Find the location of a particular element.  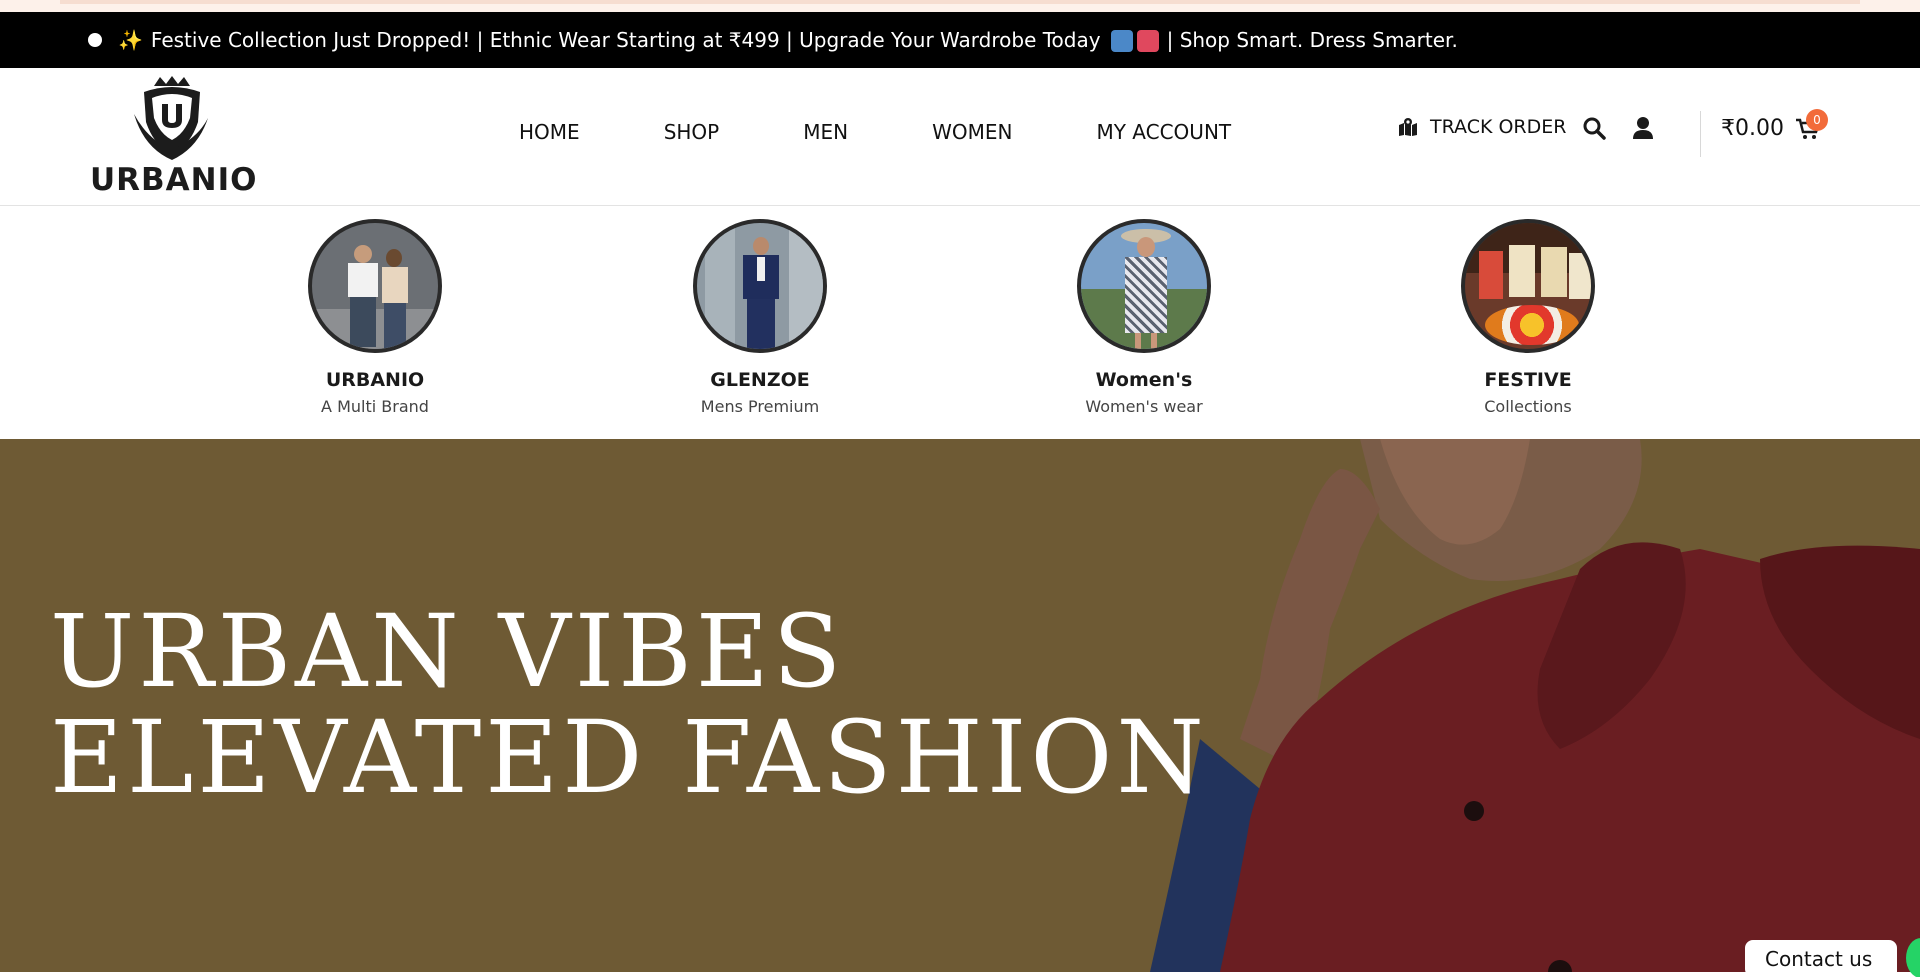

nav-women: WOMEN is located at coordinates (972, 132).